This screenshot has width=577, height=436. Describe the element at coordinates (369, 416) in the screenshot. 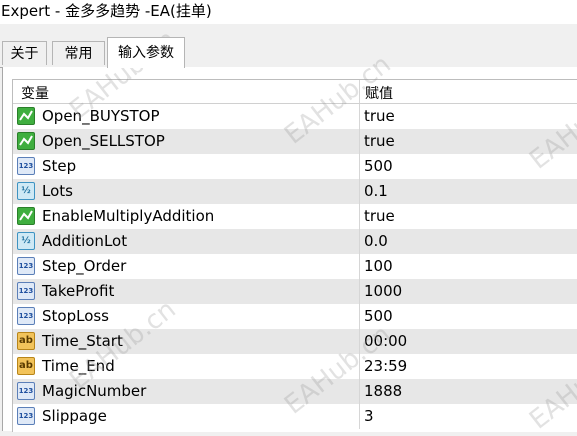

I see `parameter-value: 3` at that location.